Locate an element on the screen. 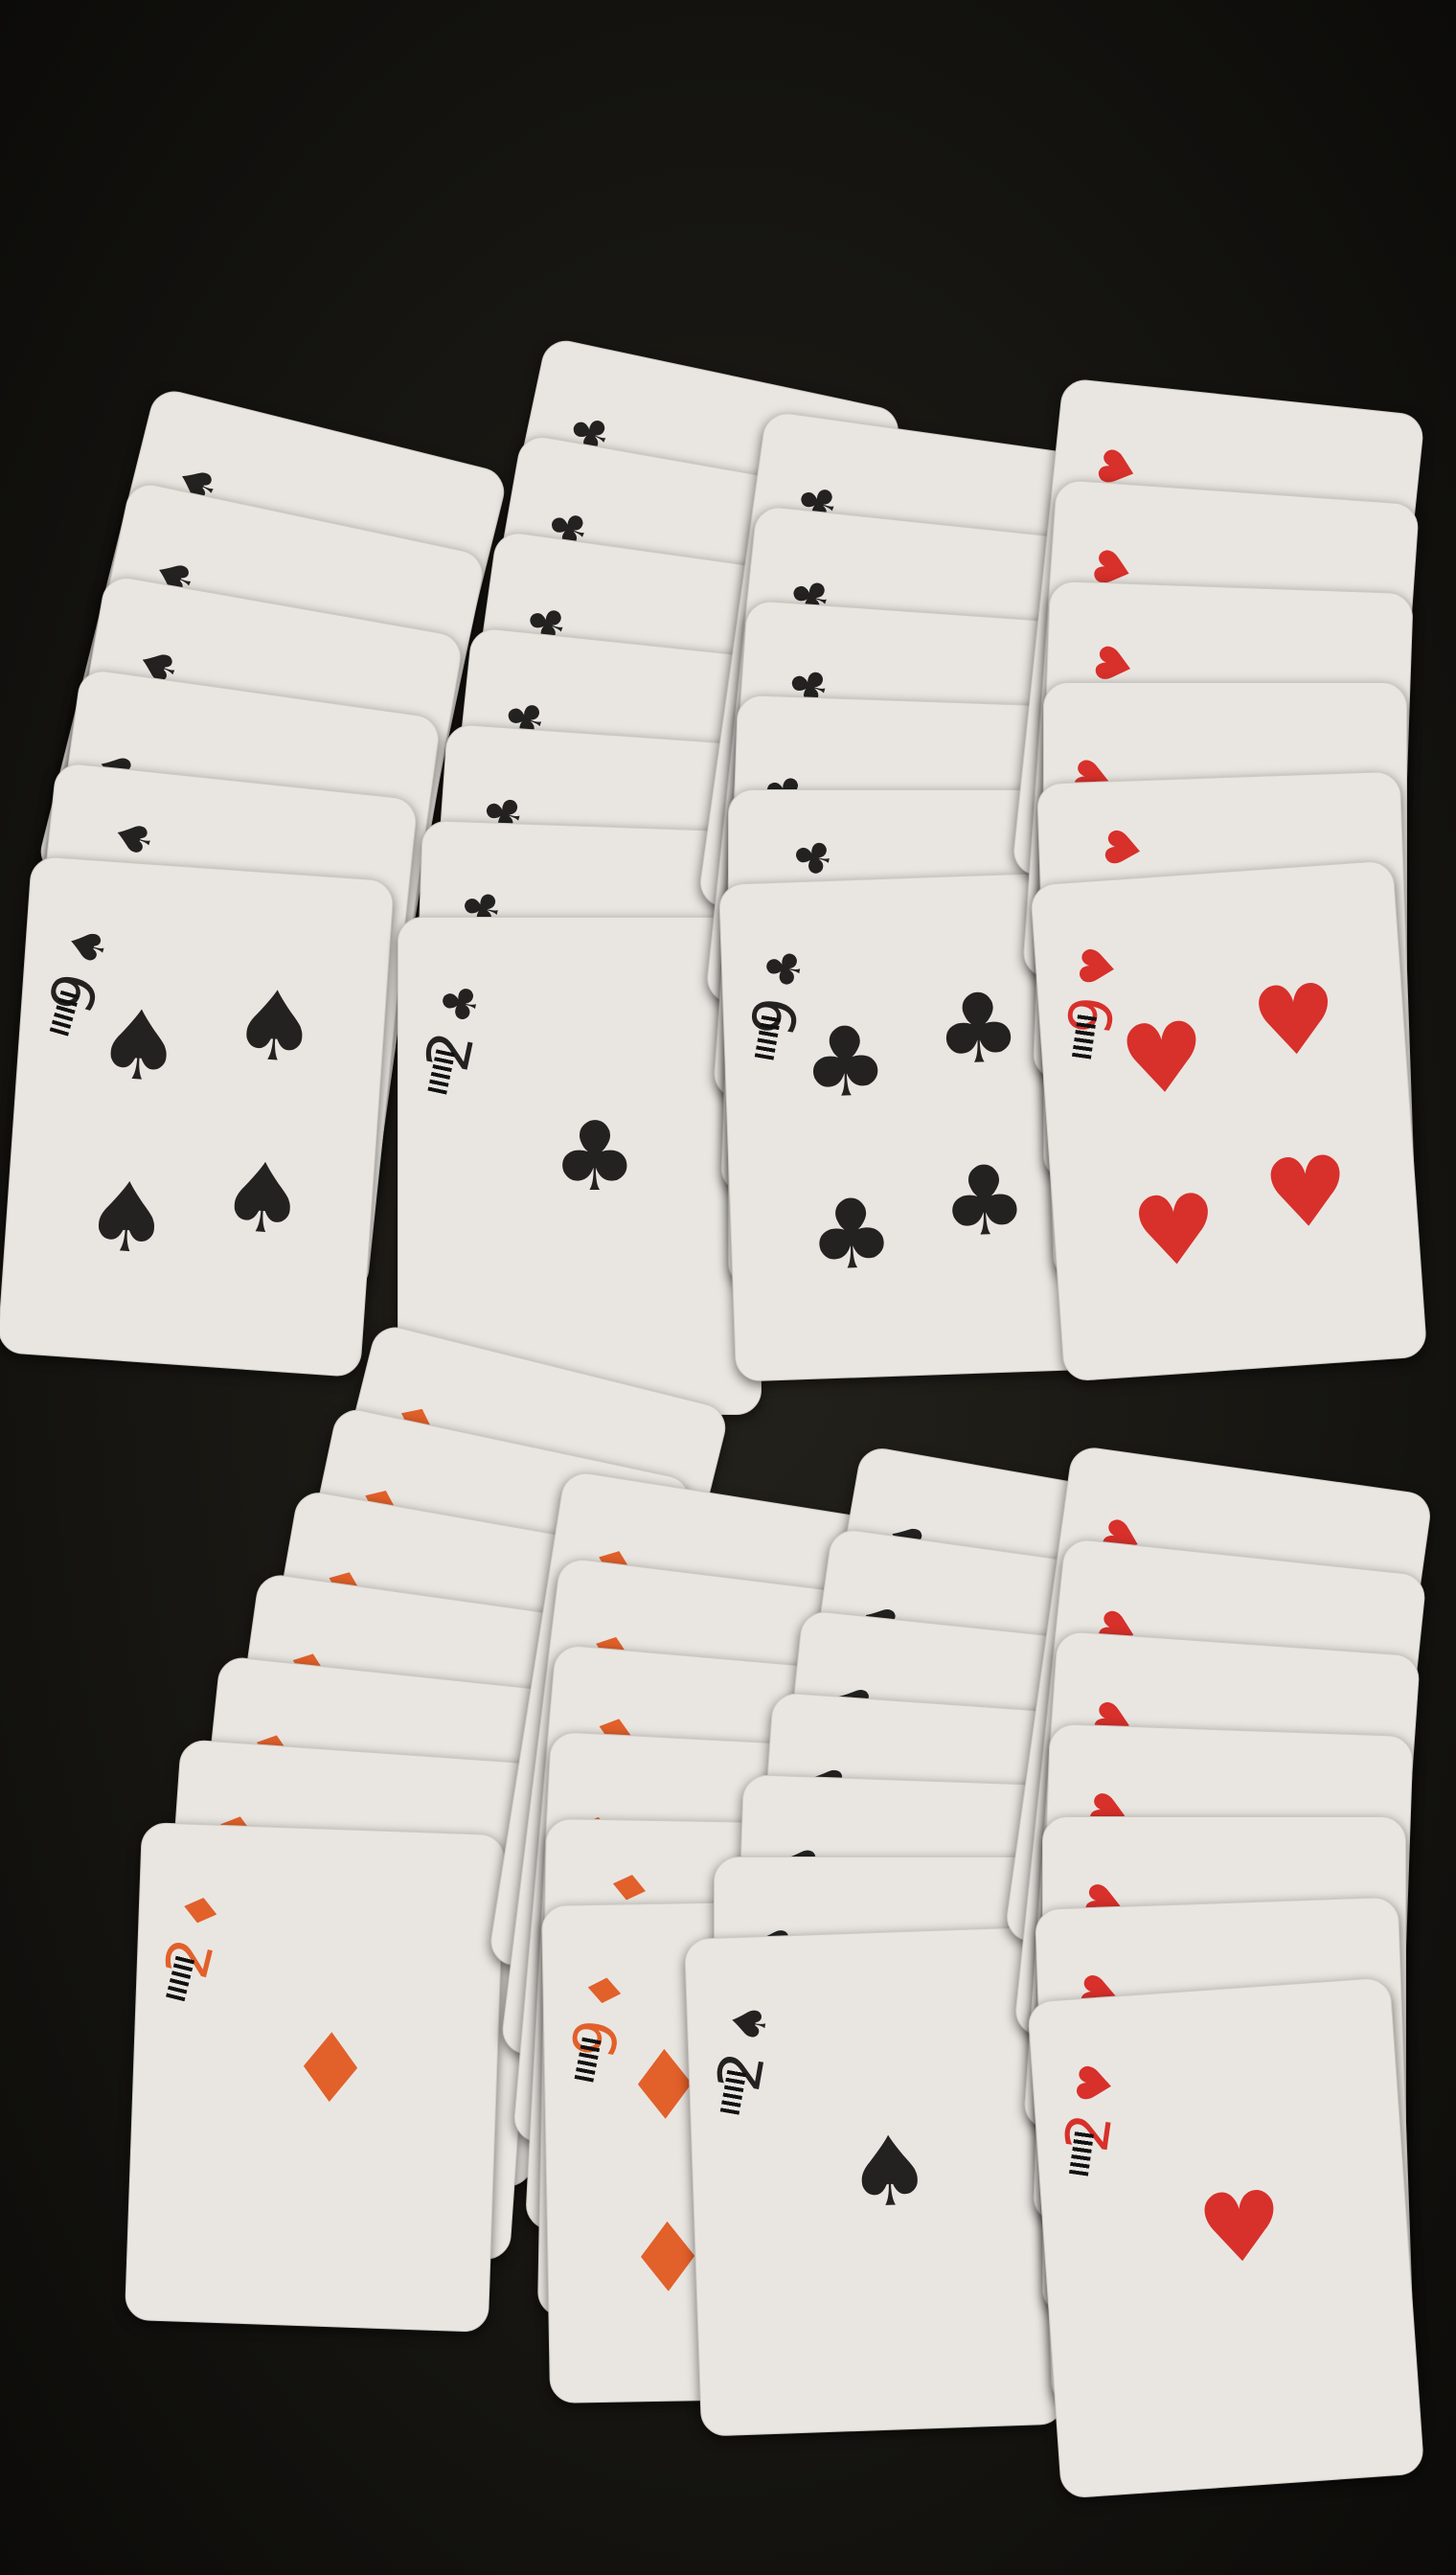 The height and width of the screenshot is (2575, 1456). playing-card: 2♠♠ is located at coordinates (875, 2181).